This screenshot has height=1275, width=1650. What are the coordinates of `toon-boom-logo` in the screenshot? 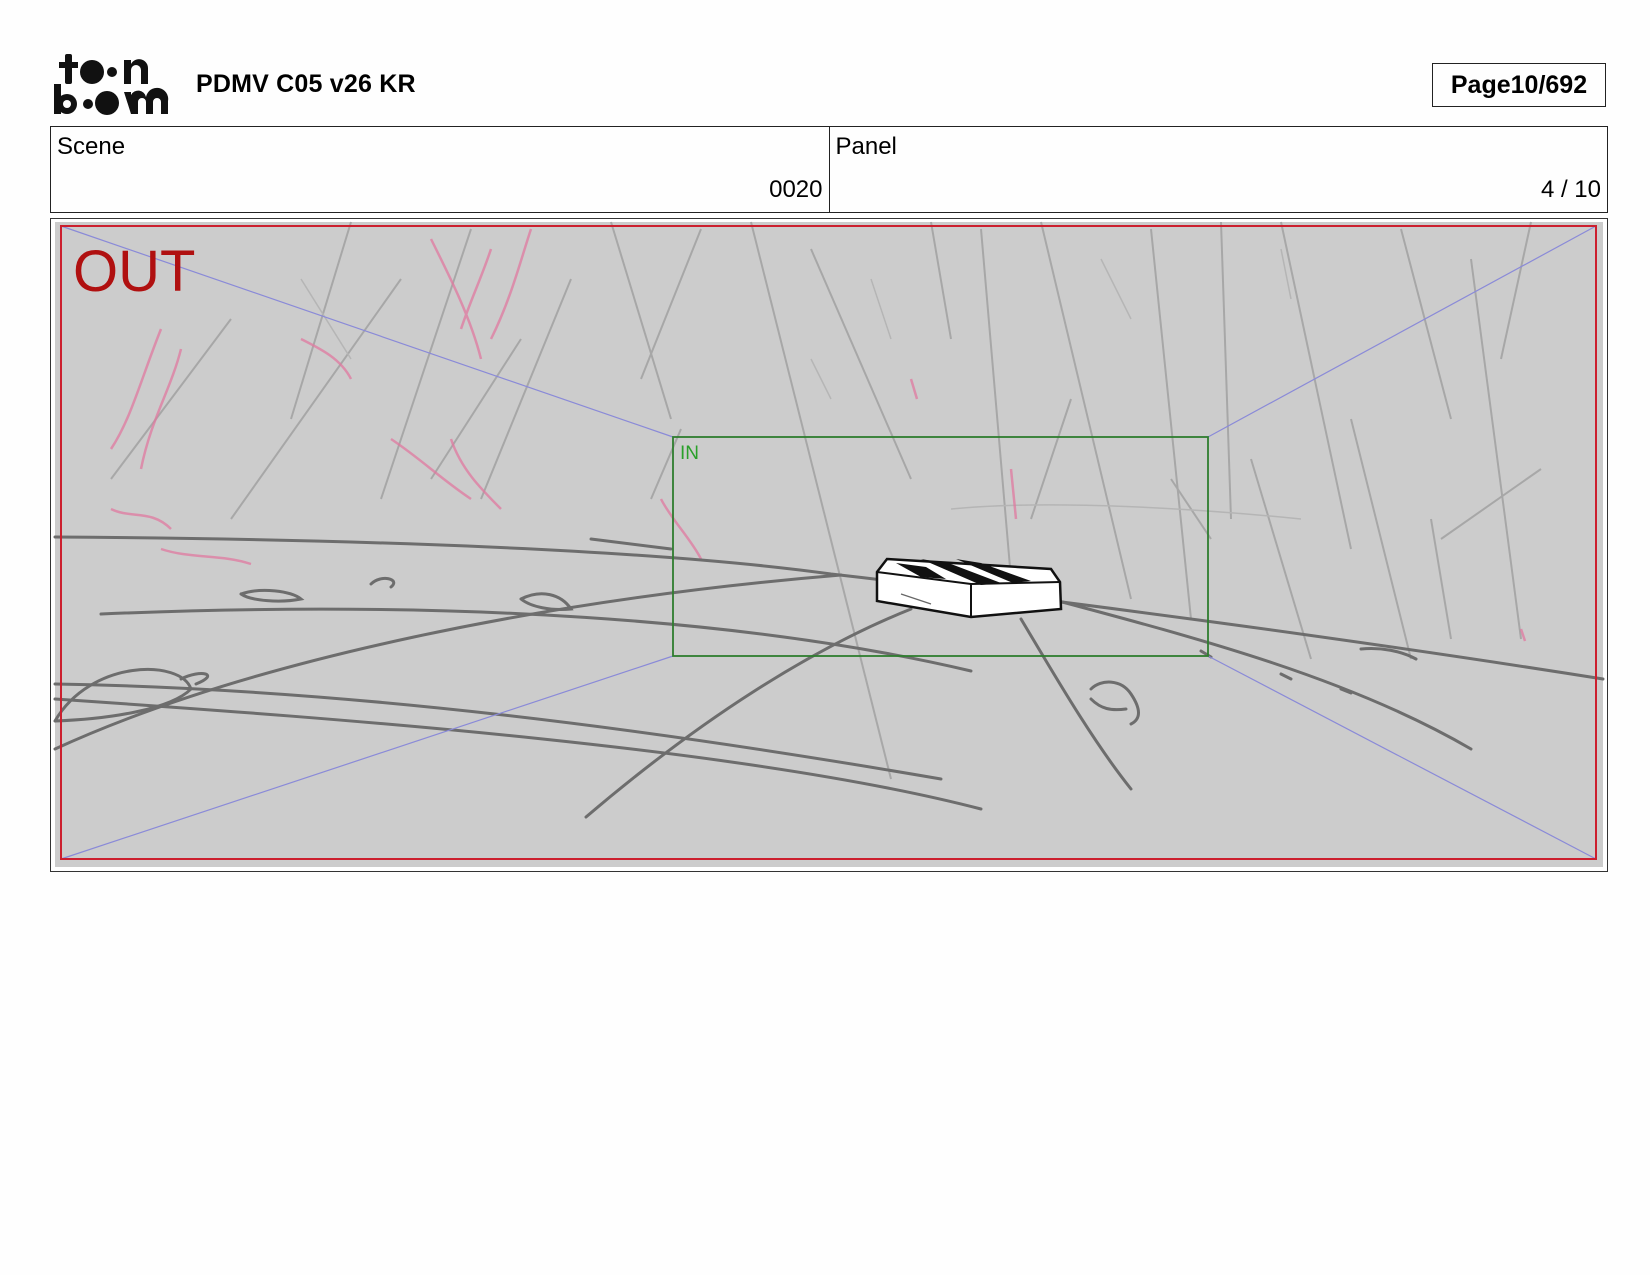 It's located at (111, 84).